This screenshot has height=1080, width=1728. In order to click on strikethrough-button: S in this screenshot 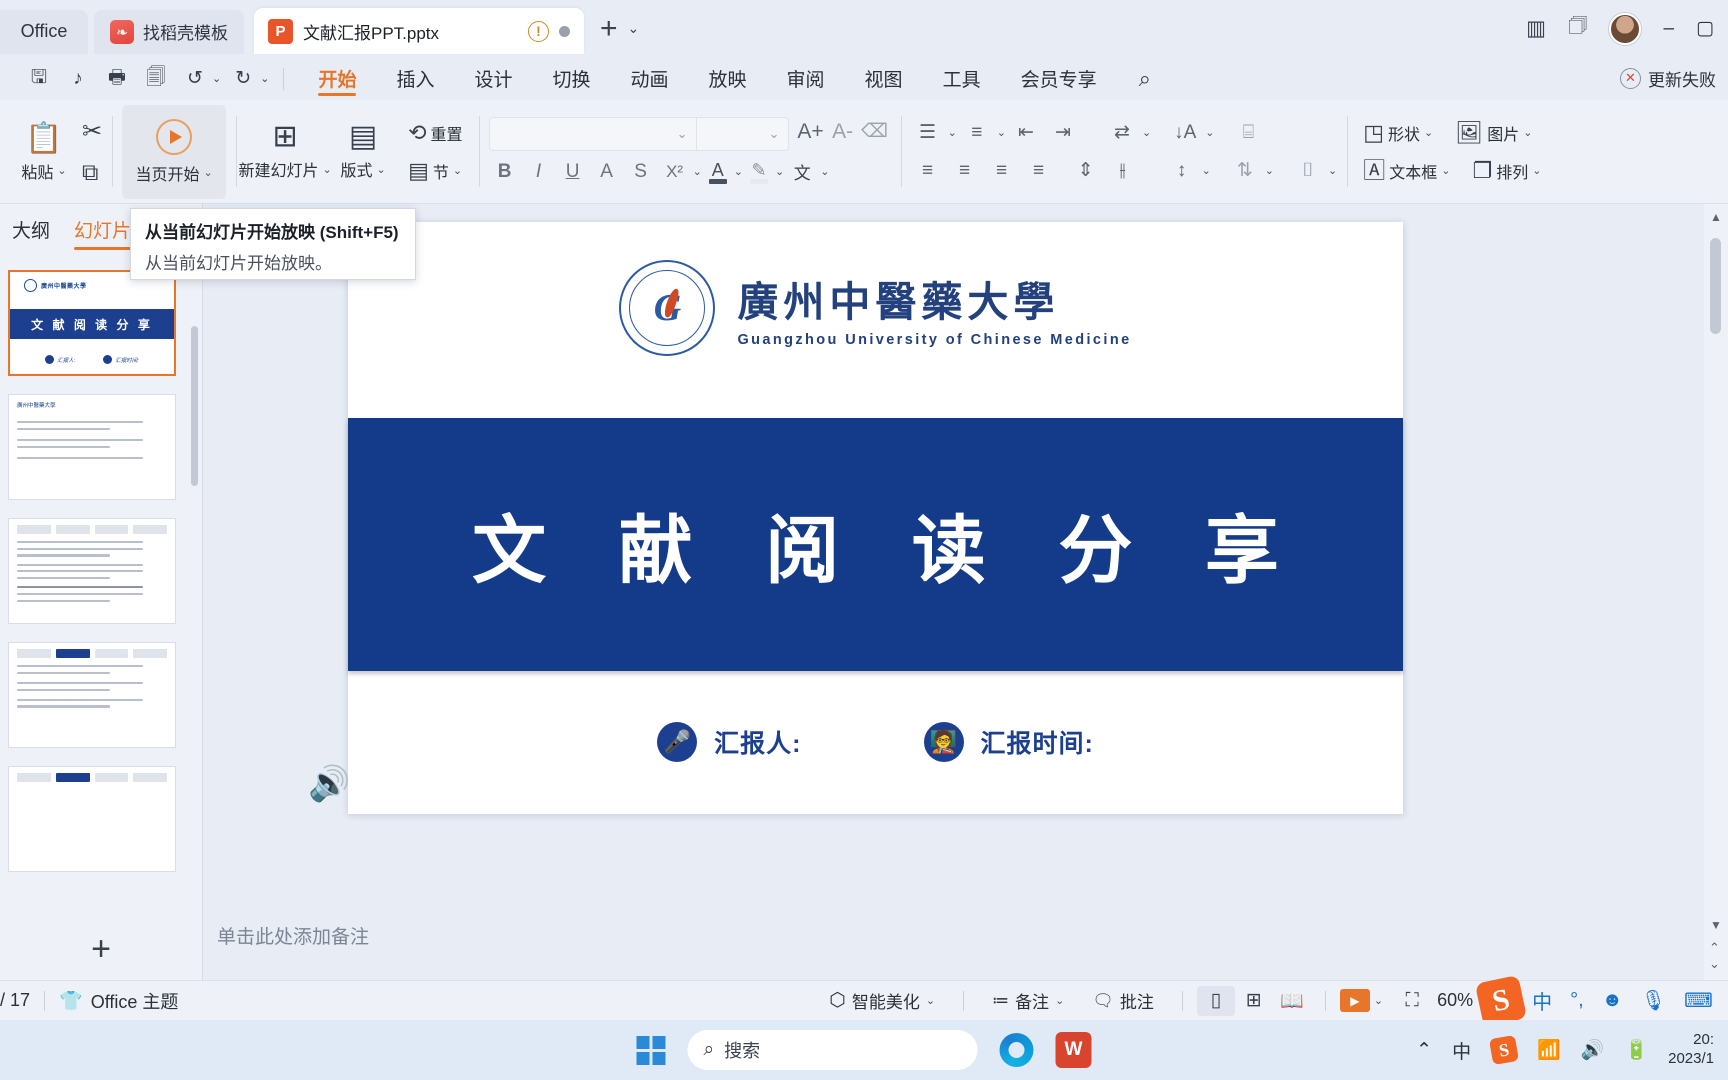, I will do `click(641, 172)`.